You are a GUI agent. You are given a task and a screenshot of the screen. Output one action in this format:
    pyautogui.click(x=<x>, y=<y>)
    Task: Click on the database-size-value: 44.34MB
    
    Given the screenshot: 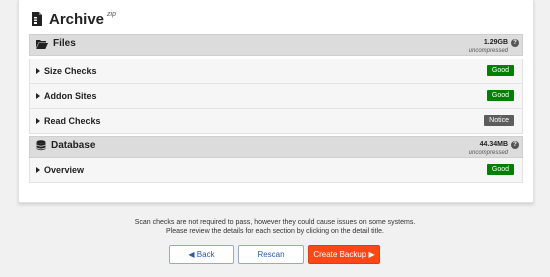 What is the action you would take?
    pyautogui.click(x=493, y=144)
    